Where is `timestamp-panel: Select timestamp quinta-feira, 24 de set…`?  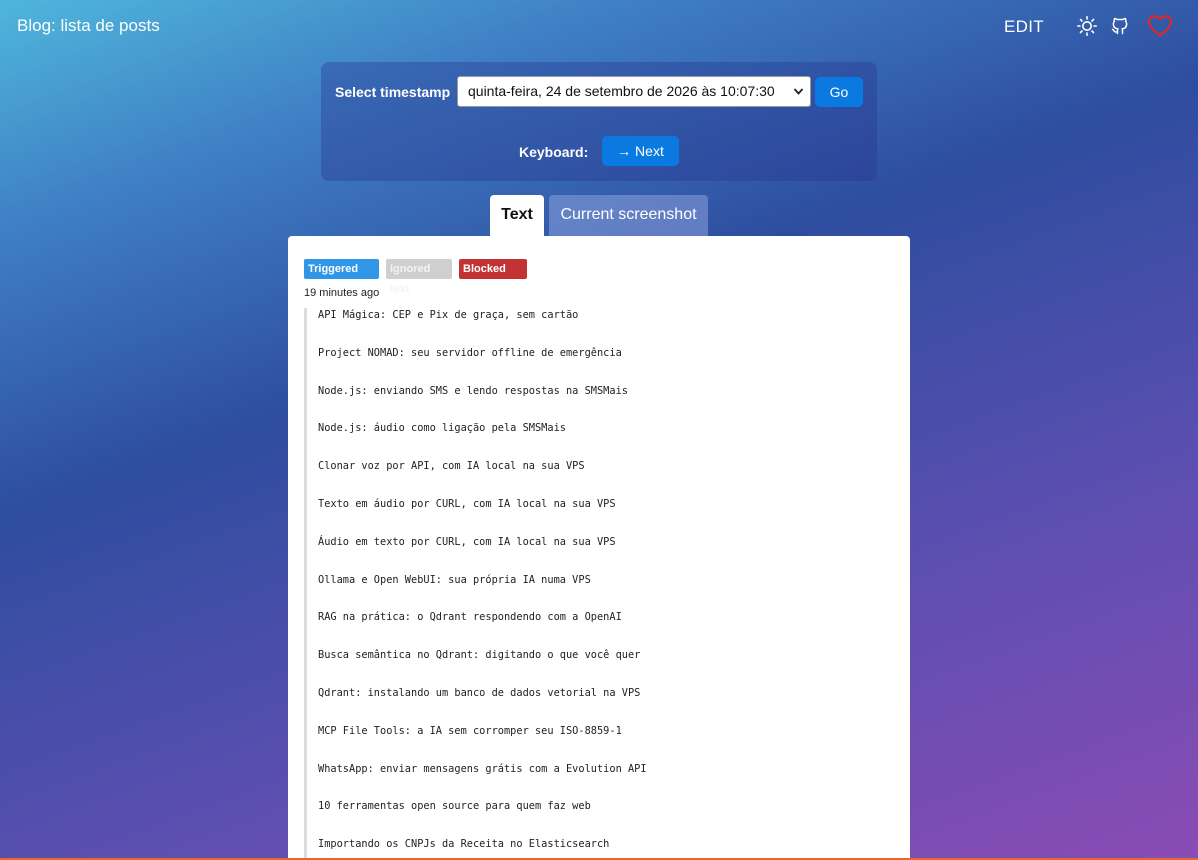 timestamp-panel: Select timestamp quinta-feira, 24 de set… is located at coordinates (599, 121).